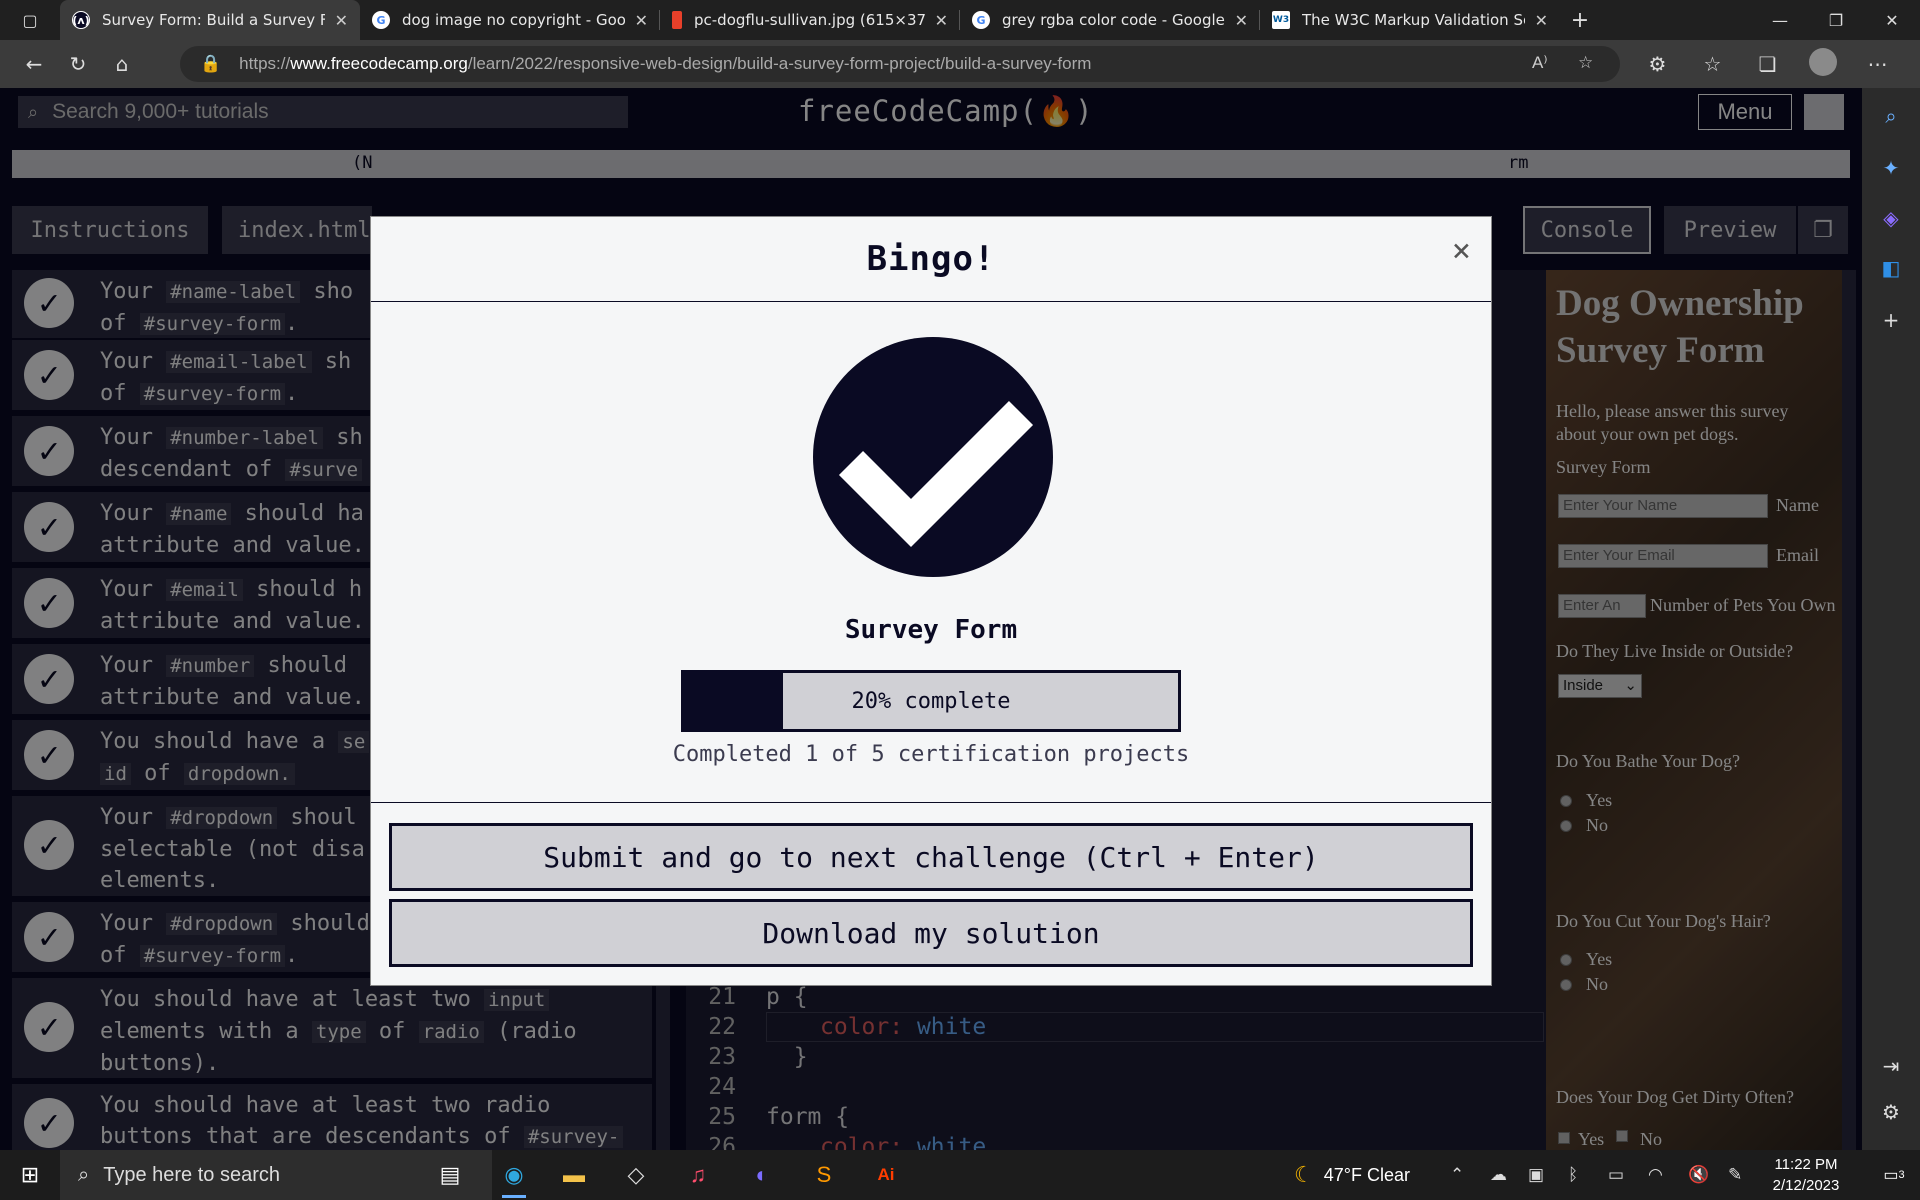  I want to click on browser-tab-survey-form: (ʌ) Survey Form: Build a Survey Form ✕, so click(210, 20).